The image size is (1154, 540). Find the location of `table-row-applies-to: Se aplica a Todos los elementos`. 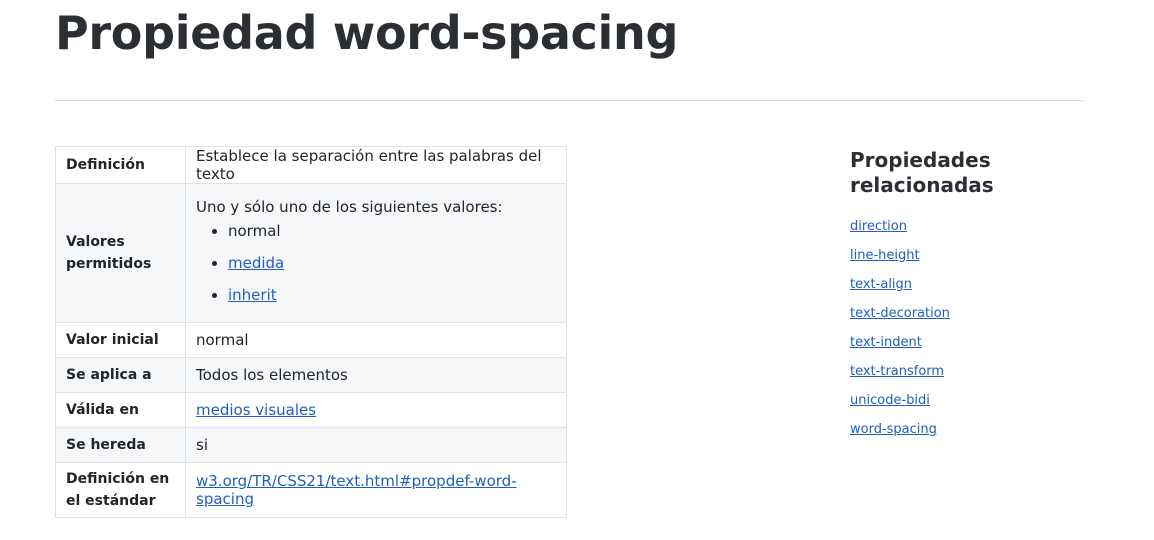

table-row-applies-to: Se aplica a Todos los elementos is located at coordinates (311, 375).